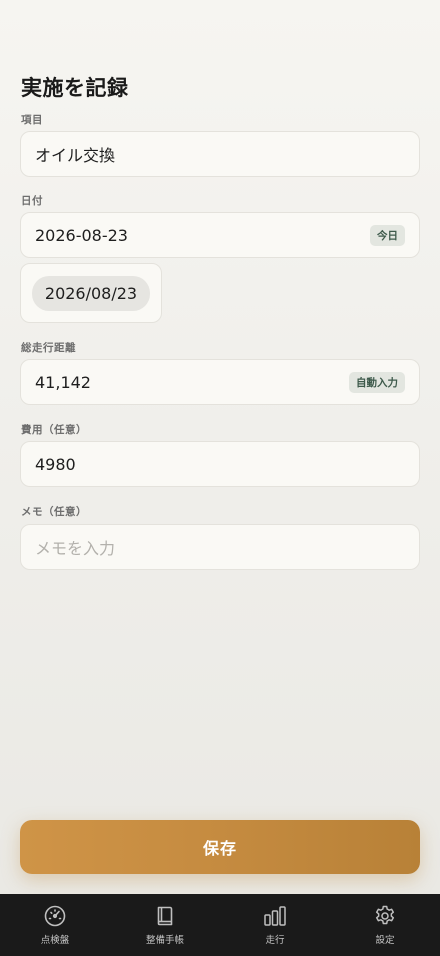 The image size is (440, 956). What do you see at coordinates (377, 382) in the screenshot?
I see `auto-fill-badge: 自動入力` at bounding box center [377, 382].